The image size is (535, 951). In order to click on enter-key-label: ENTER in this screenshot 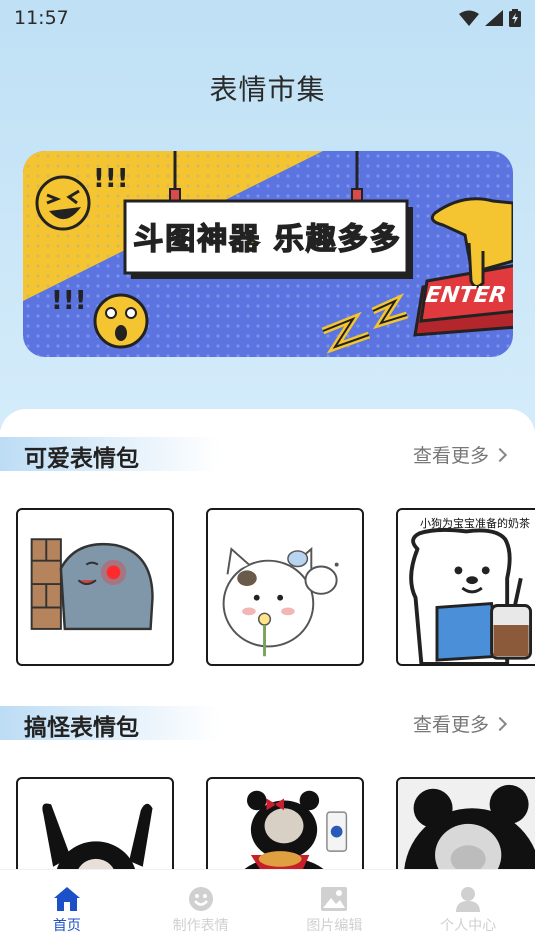, I will do `click(466, 295)`.